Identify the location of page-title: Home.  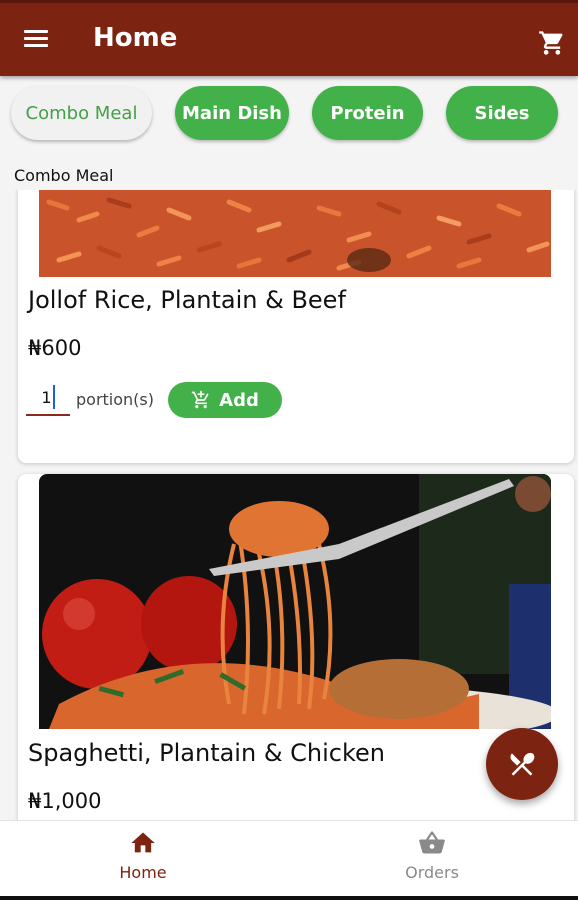
(135, 38).